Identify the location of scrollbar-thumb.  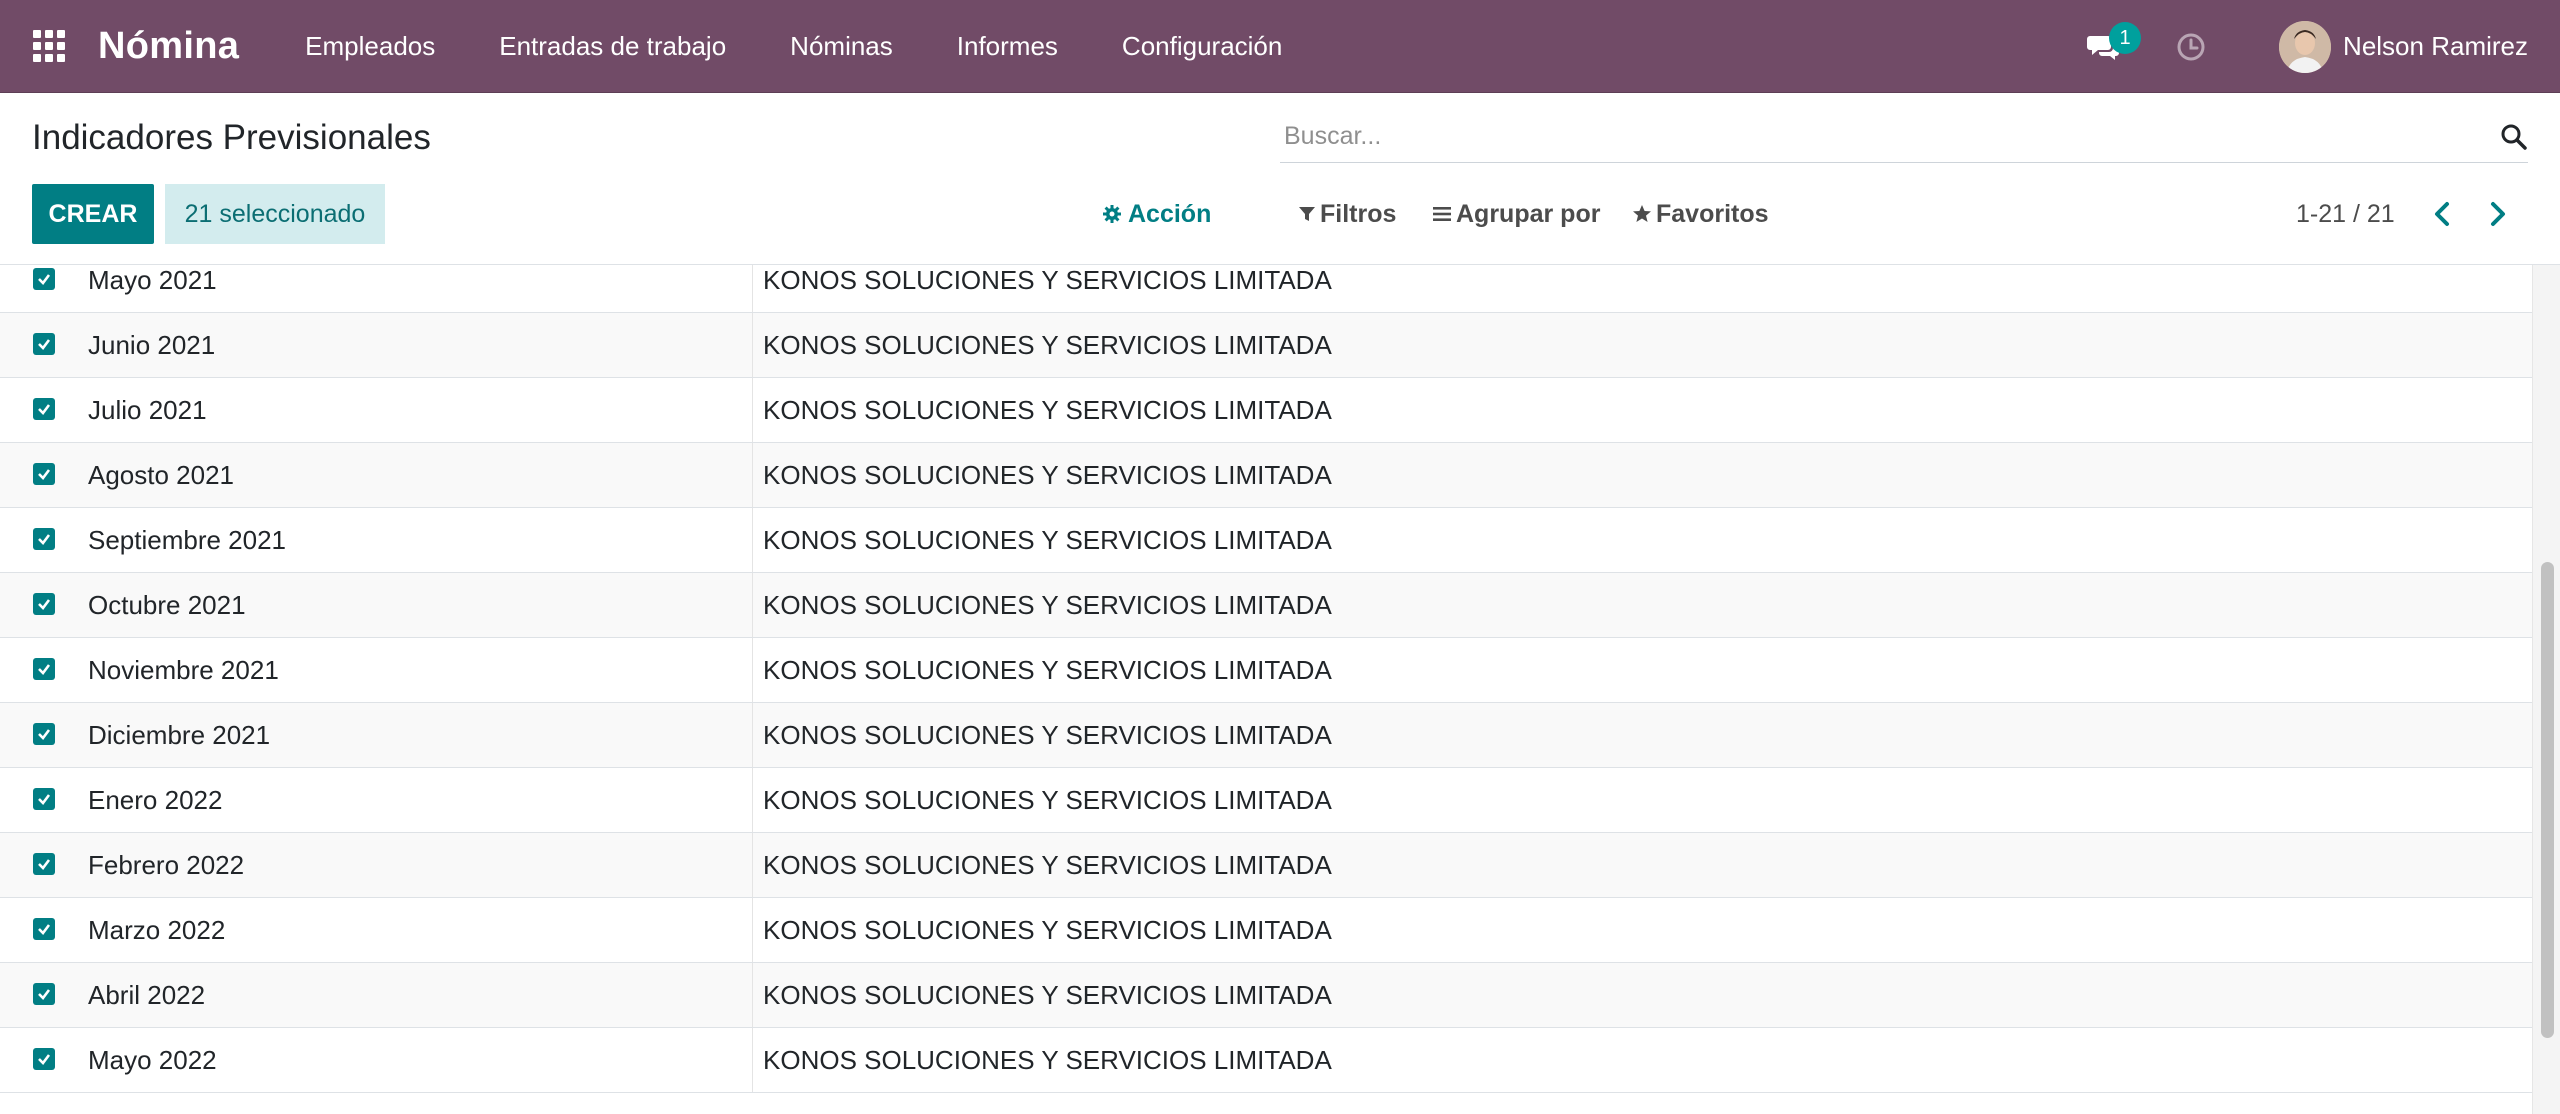
(2547, 800).